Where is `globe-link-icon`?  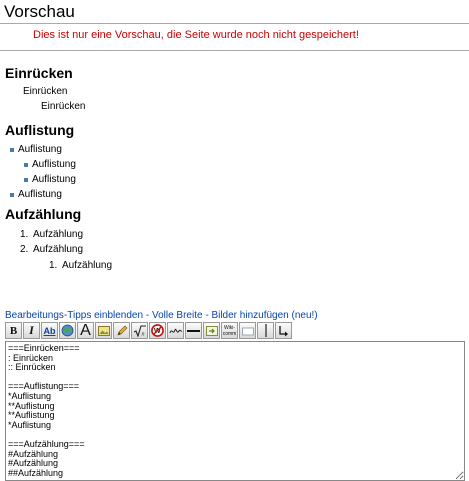 globe-link-icon is located at coordinates (67, 330).